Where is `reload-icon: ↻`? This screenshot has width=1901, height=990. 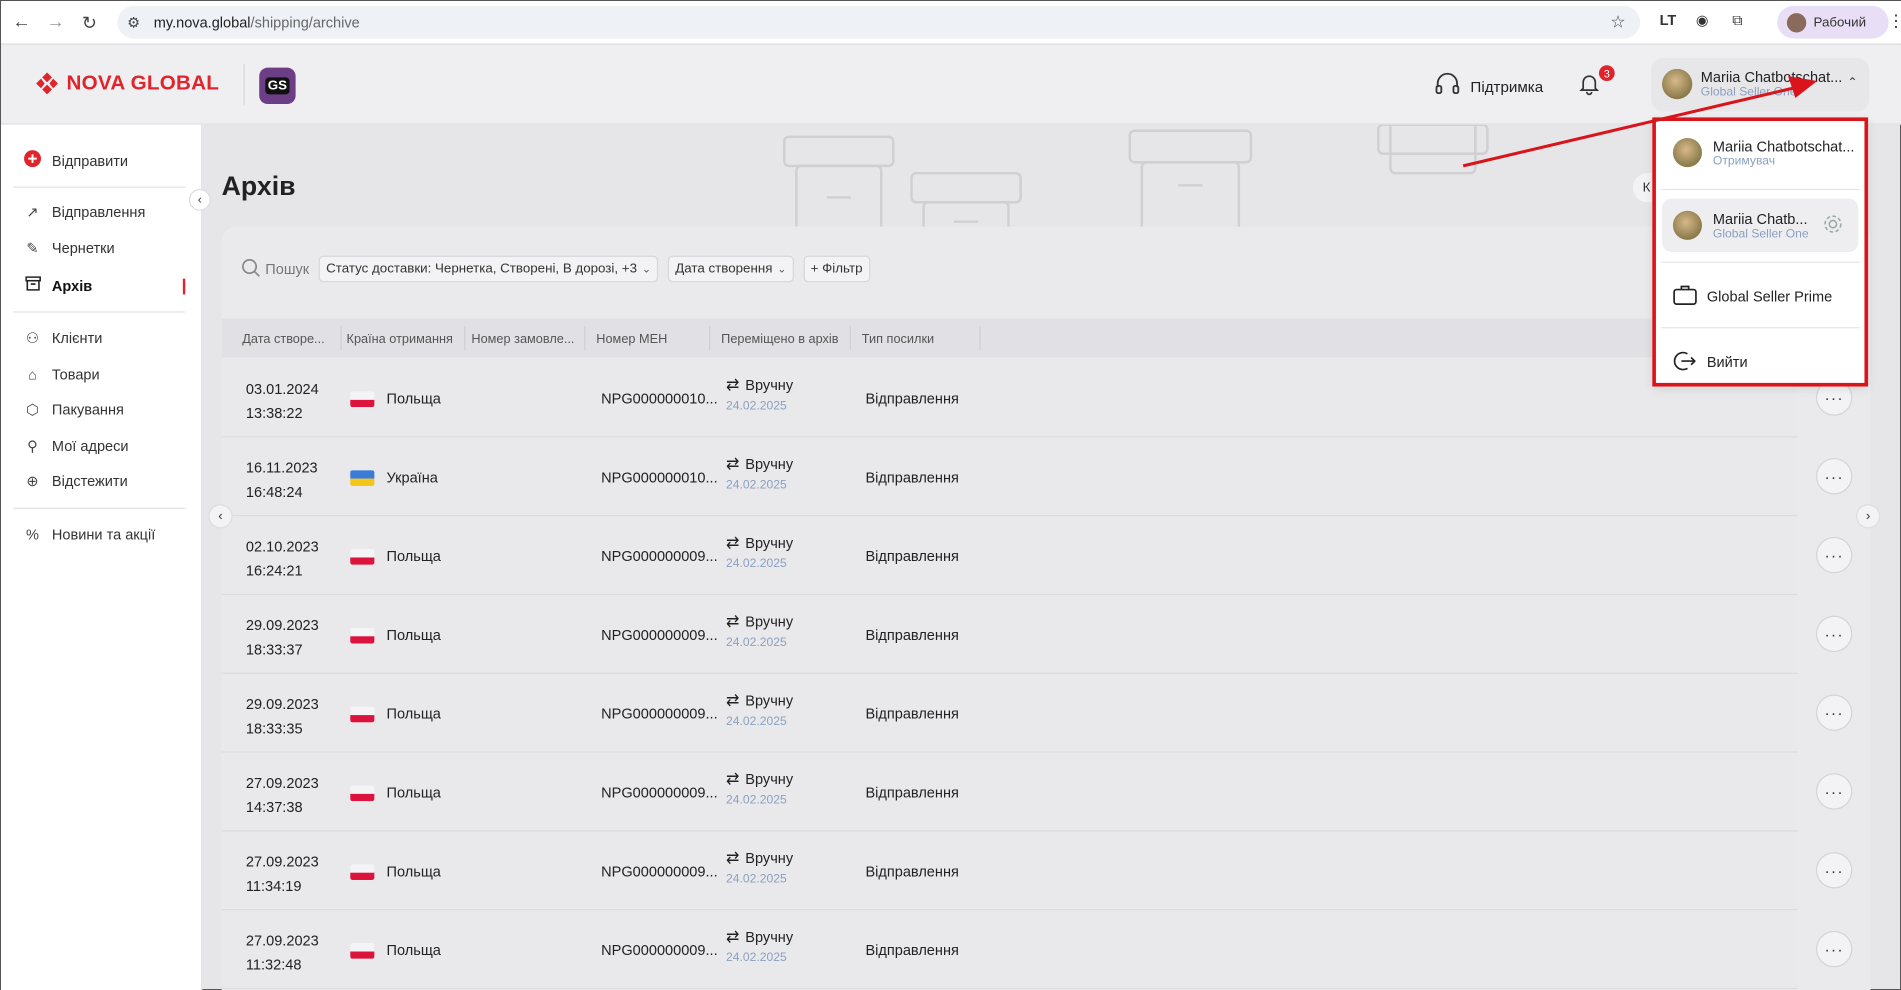
reload-icon: ↻ is located at coordinates (89, 22).